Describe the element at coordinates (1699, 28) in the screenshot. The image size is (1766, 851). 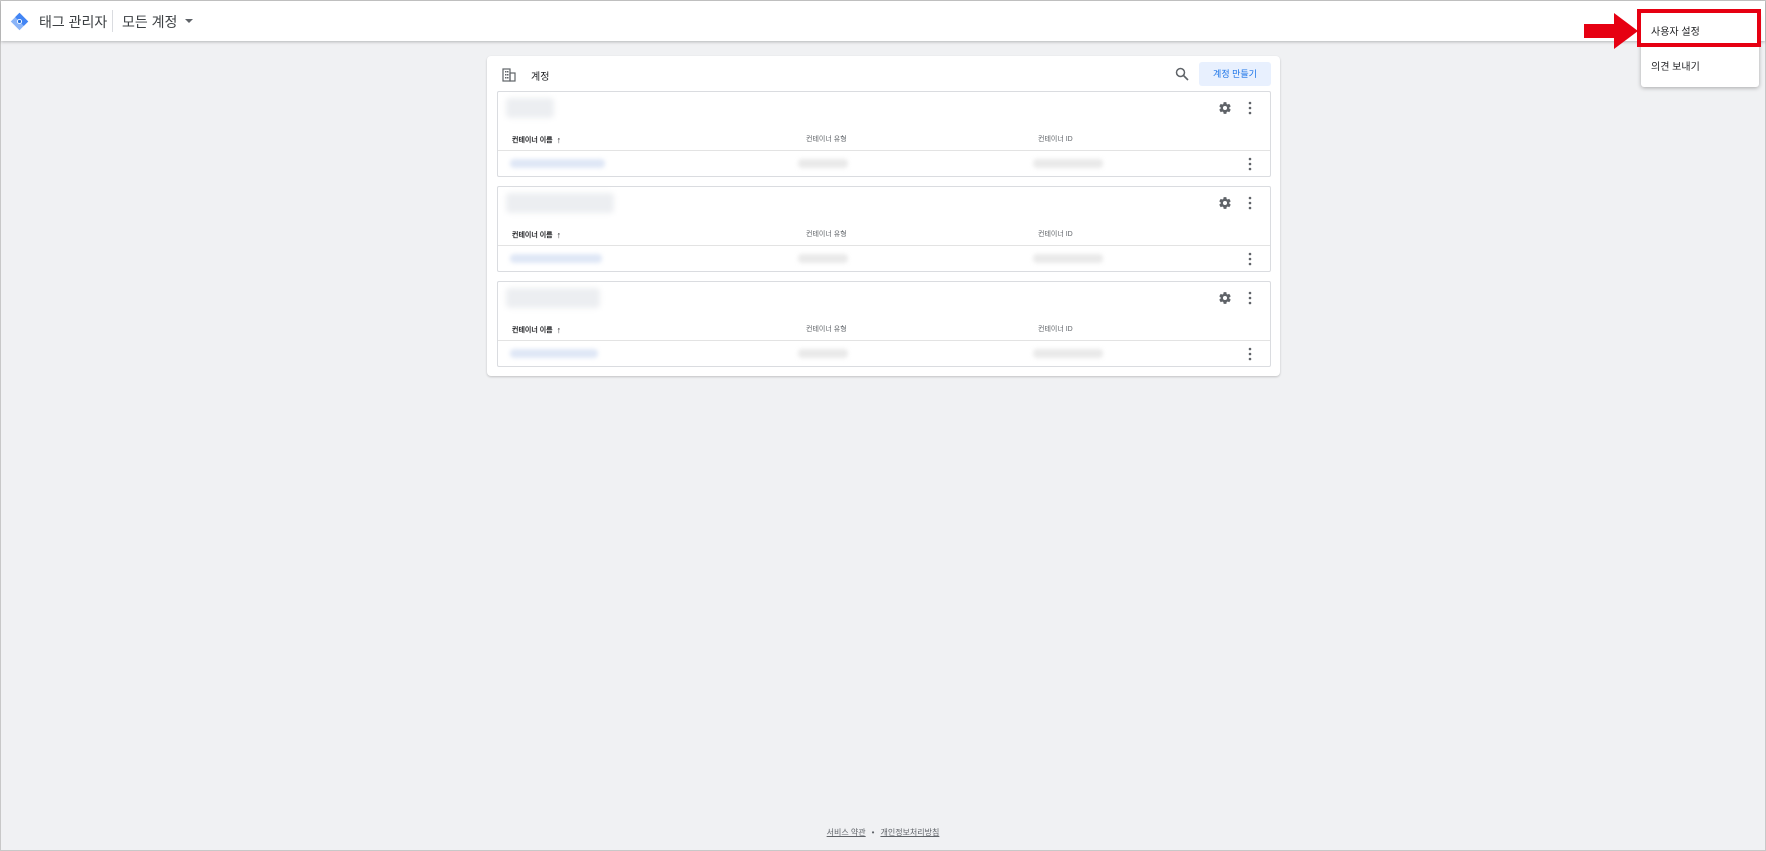
I see `highlight-box-annotation` at that location.